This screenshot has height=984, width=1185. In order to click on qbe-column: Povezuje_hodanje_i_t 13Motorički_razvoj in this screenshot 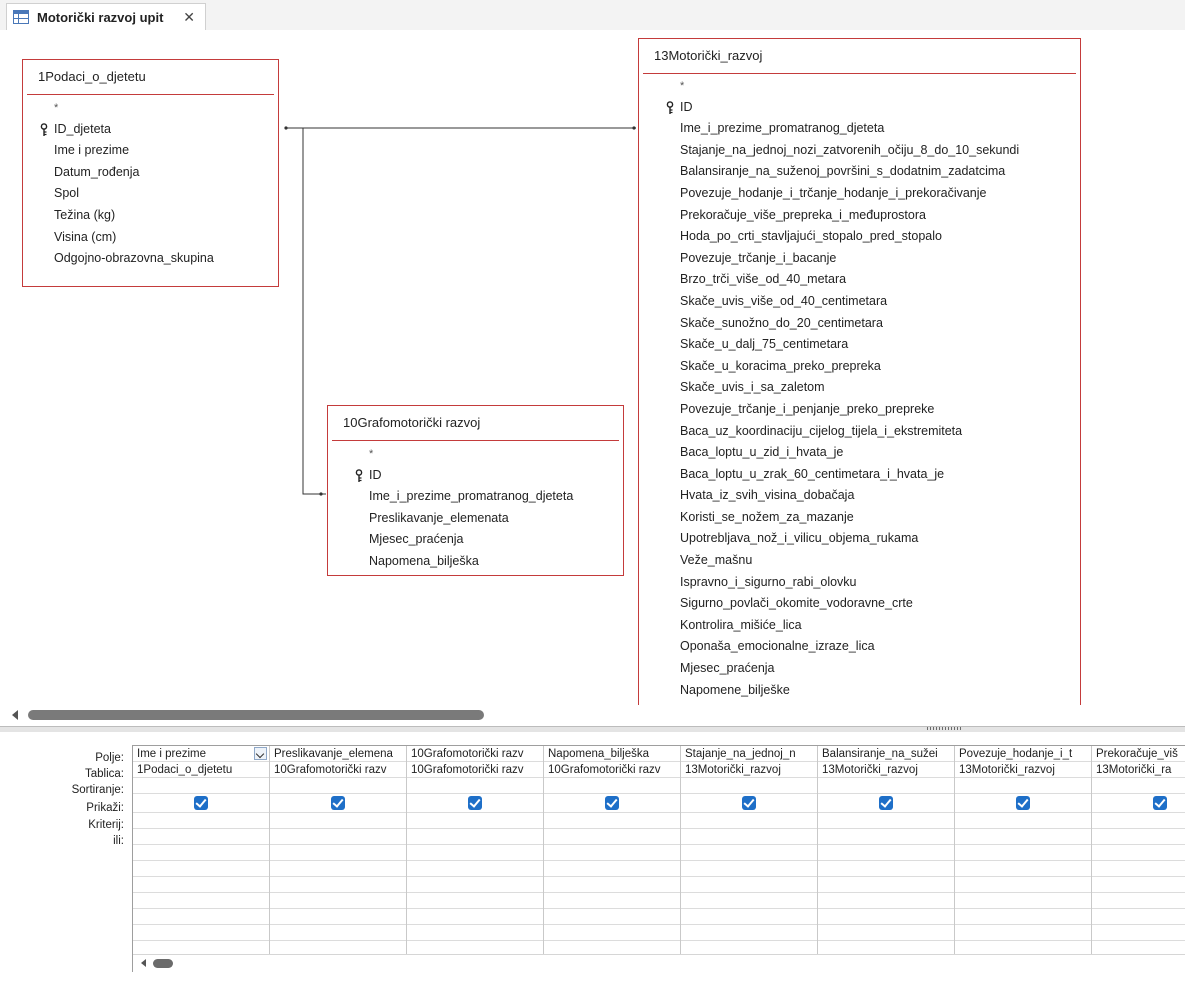, I will do `click(1023, 851)`.